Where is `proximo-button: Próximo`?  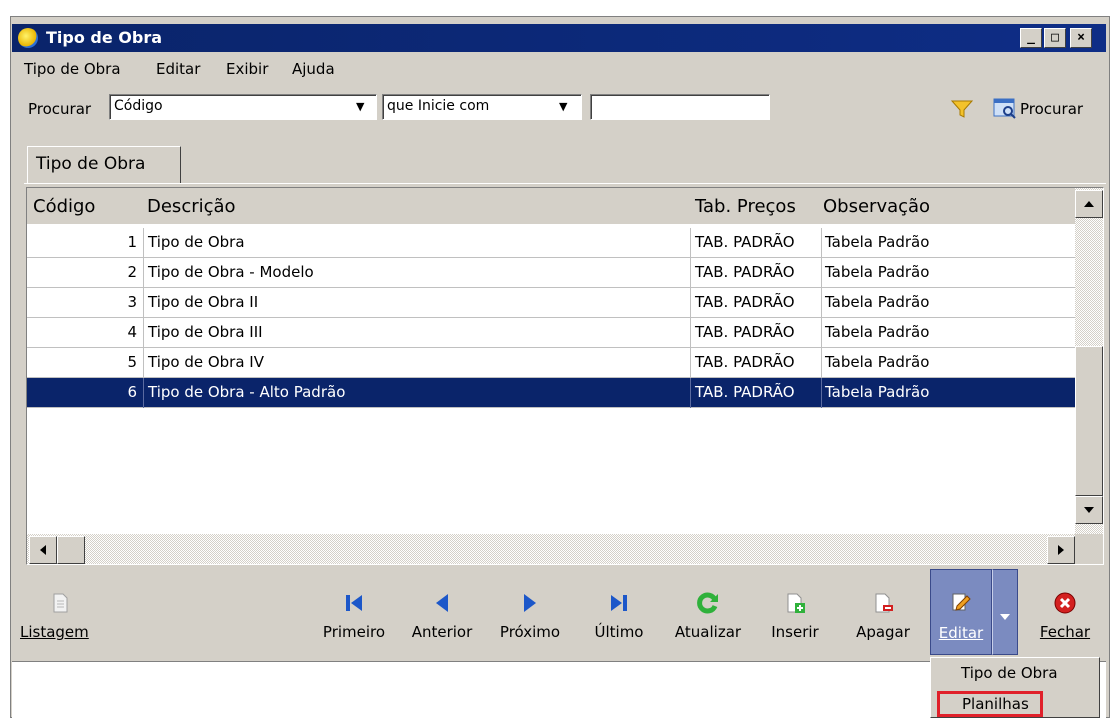
proximo-button: Próximo is located at coordinates (530, 614).